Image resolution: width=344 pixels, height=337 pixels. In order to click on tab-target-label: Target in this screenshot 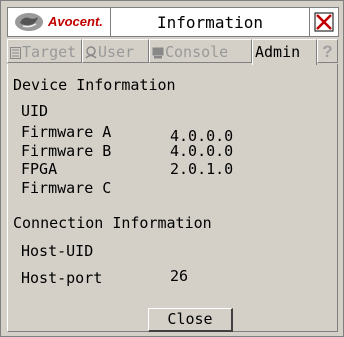, I will do `click(49, 52)`.